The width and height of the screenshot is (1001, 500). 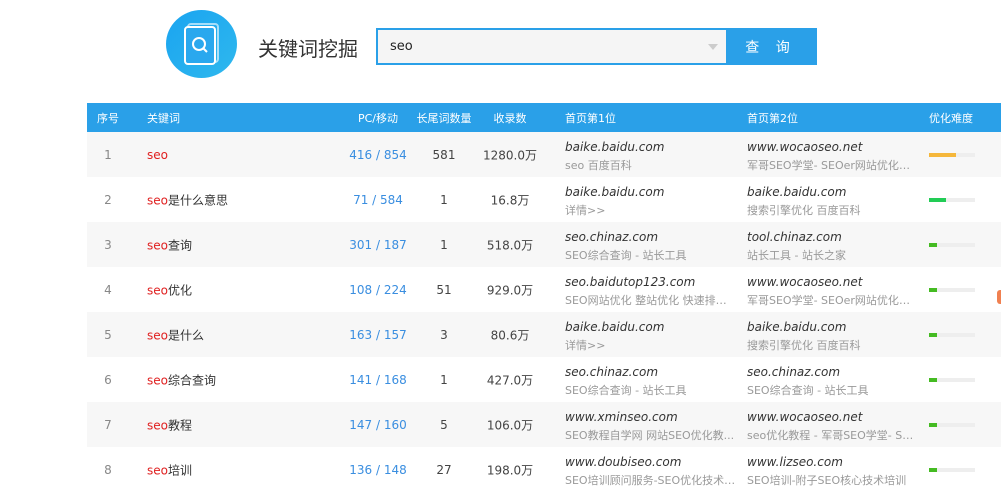 What do you see at coordinates (378, 118) in the screenshot?
I see `col-header-pc-mobile: PC/移动` at bounding box center [378, 118].